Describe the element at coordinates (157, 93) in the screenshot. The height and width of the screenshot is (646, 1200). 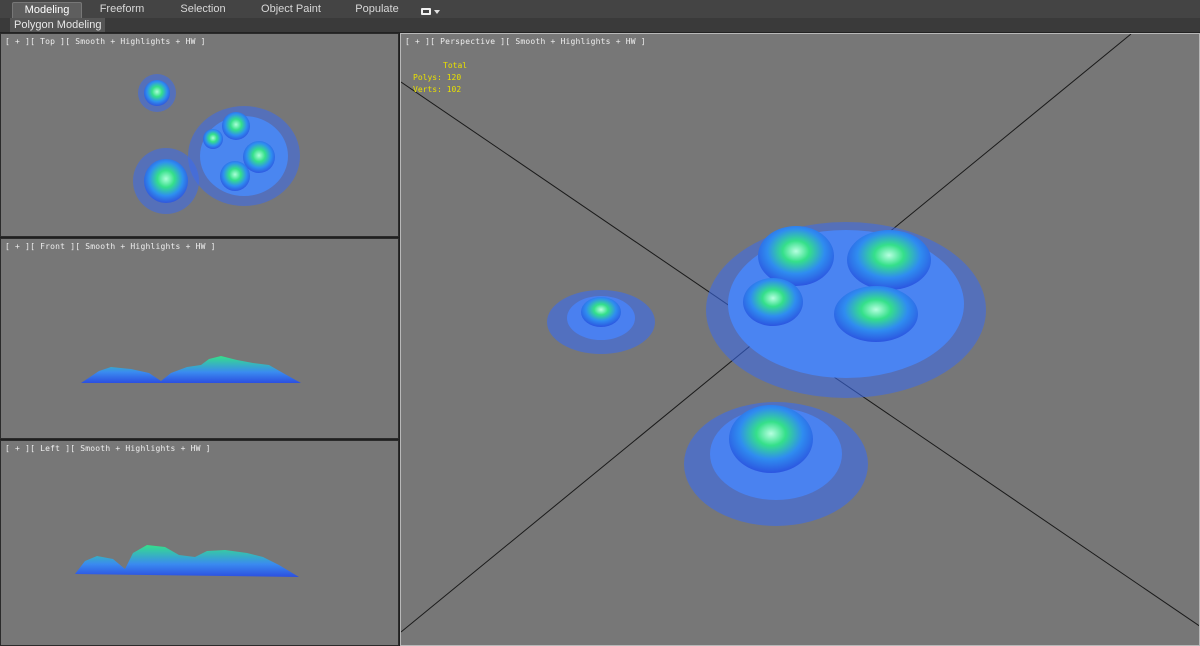
I see `mesh-blob-small` at that location.